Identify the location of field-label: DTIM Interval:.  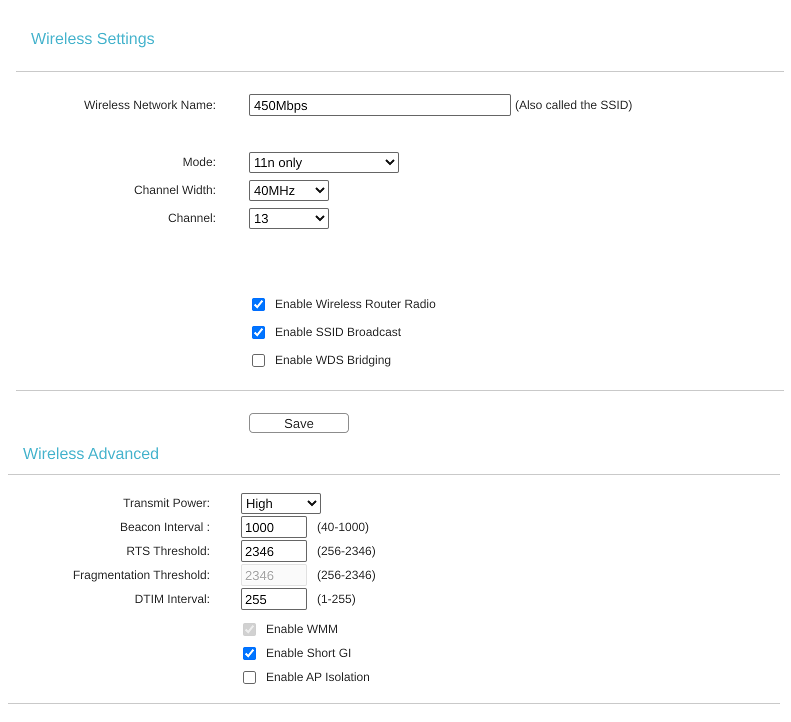
(172, 599).